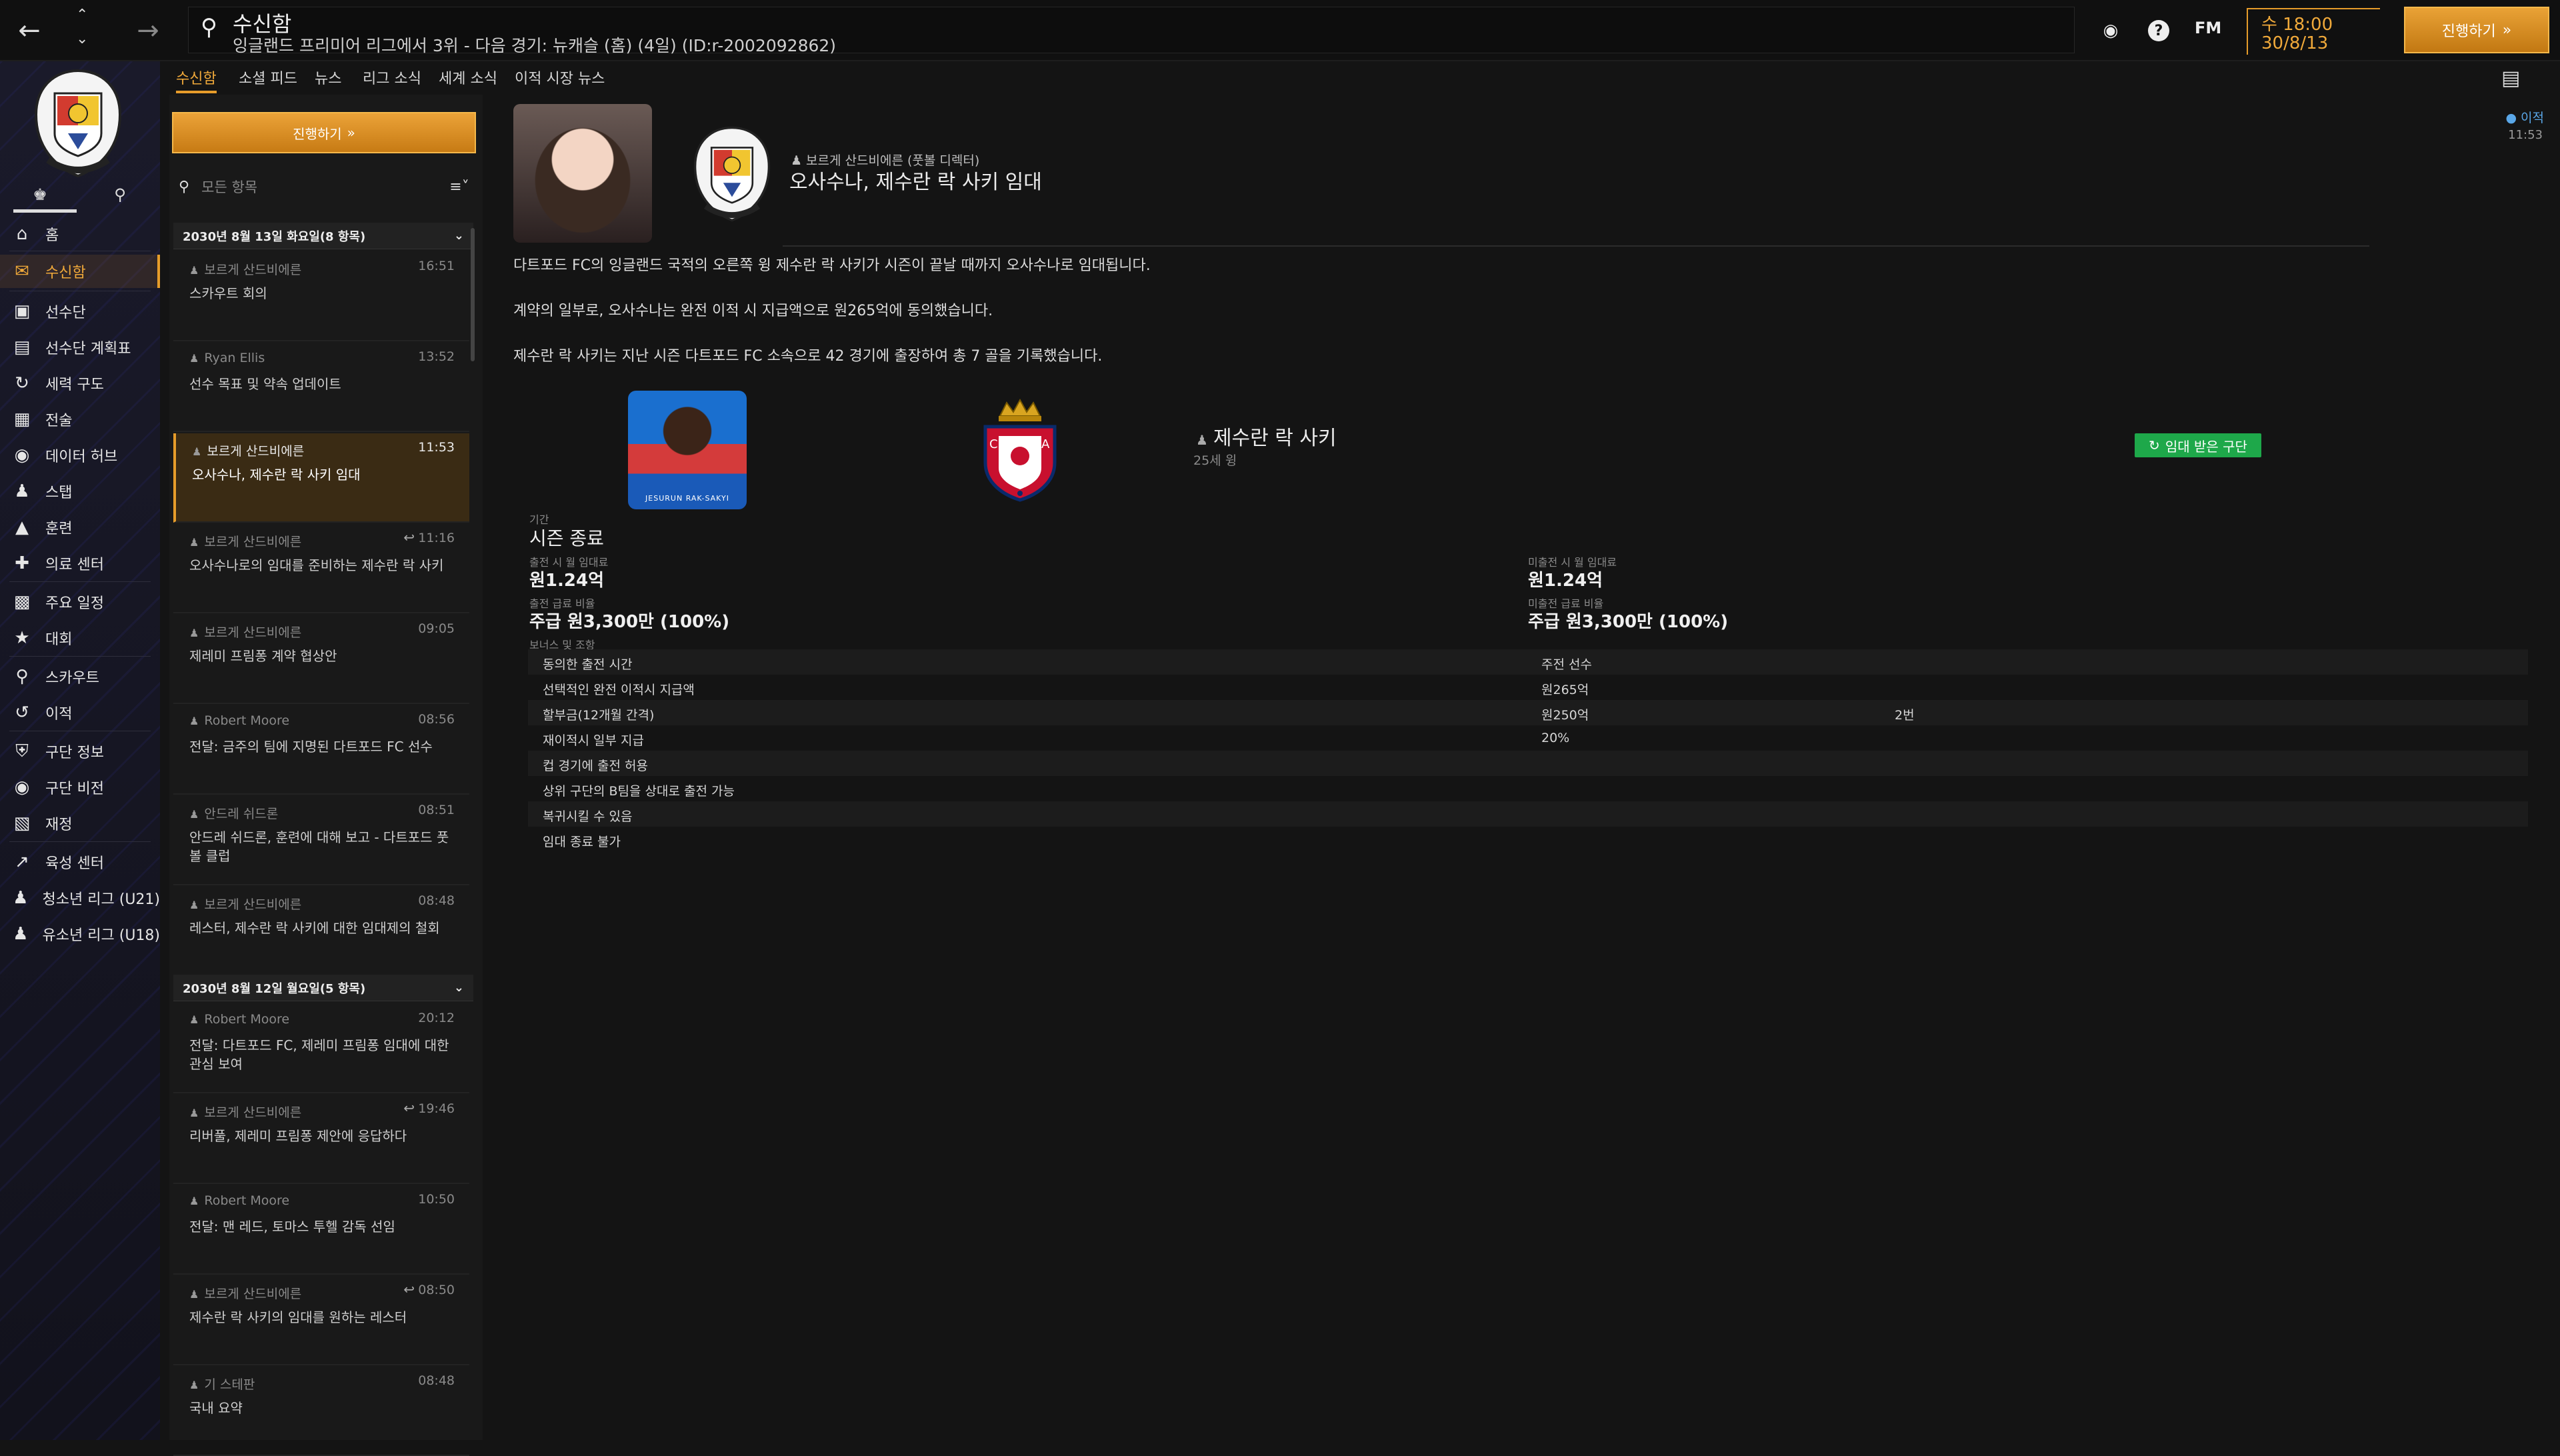 The image size is (2560, 1456). I want to click on wage-played-value: 주급 원3,300만 (100%), so click(629, 622).